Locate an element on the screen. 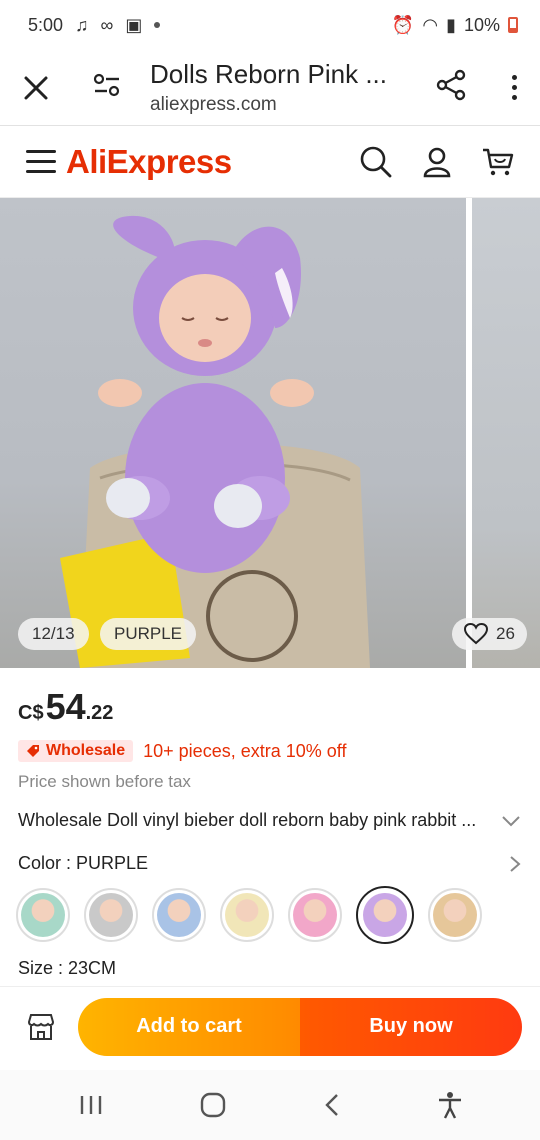  site-header: AliExpress is located at coordinates (270, 162).